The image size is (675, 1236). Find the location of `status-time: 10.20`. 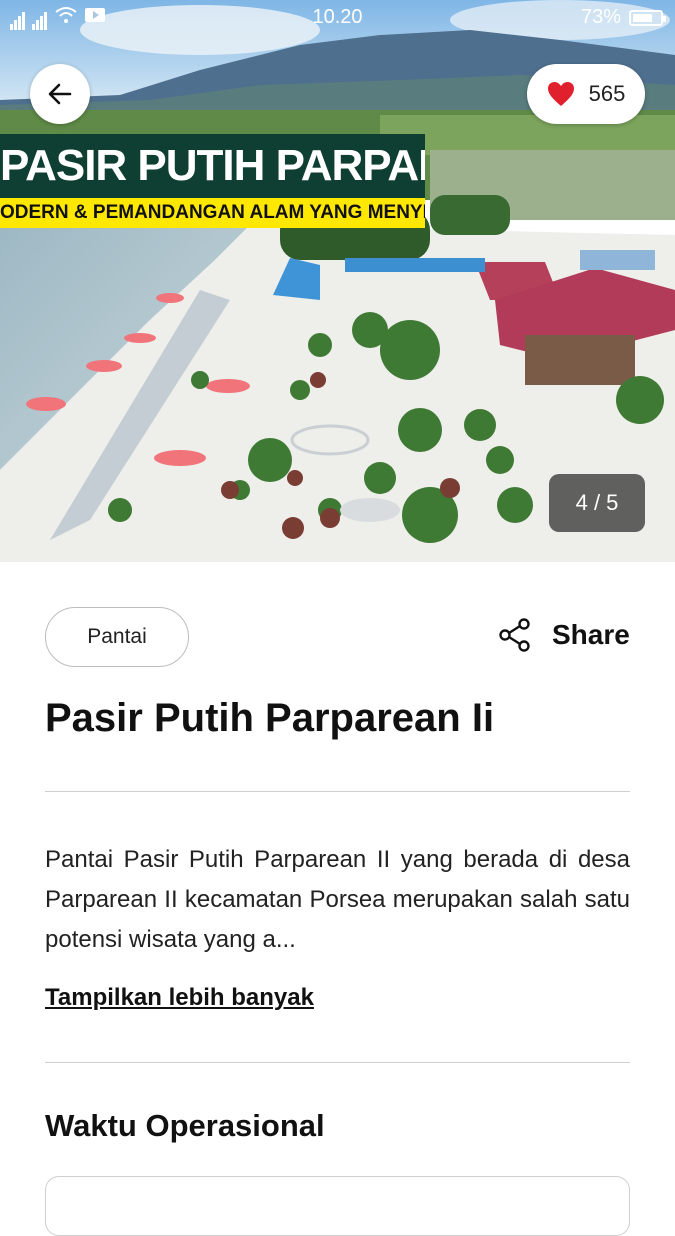

status-time: 10.20 is located at coordinates (337, 17).